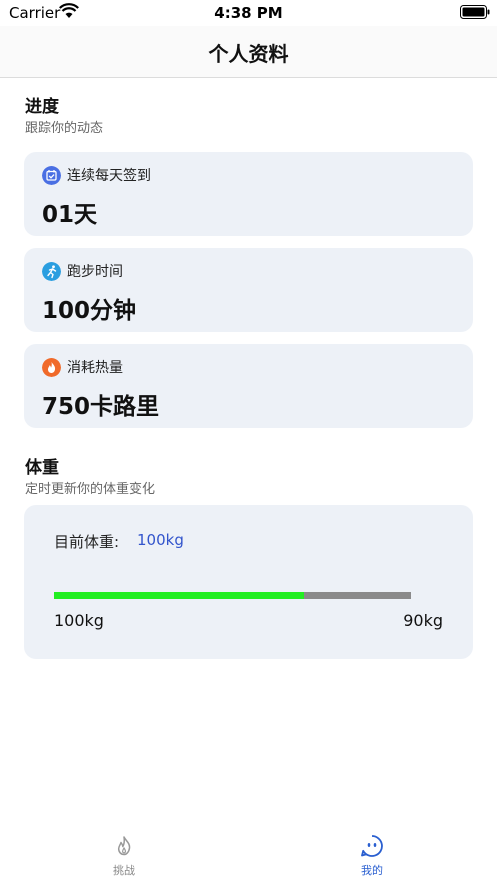 The image size is (497, 883). Describe the element at coordinates (372, 846) in the screenshot. I see `face-icon` at that location.